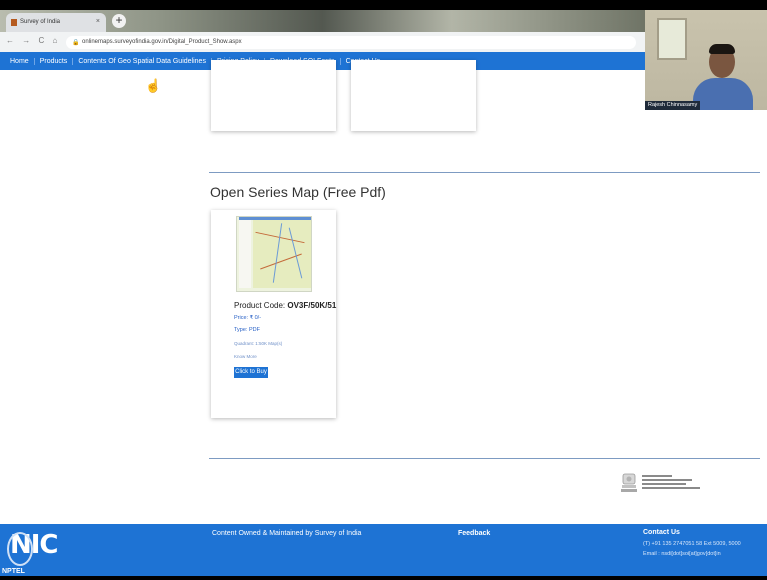 The height and width of the screenshot is (580, 767). What do you see at coordinates (274, 254) in the screenshot?
I see `map-thumbnail` at bounding box center [274, 254].